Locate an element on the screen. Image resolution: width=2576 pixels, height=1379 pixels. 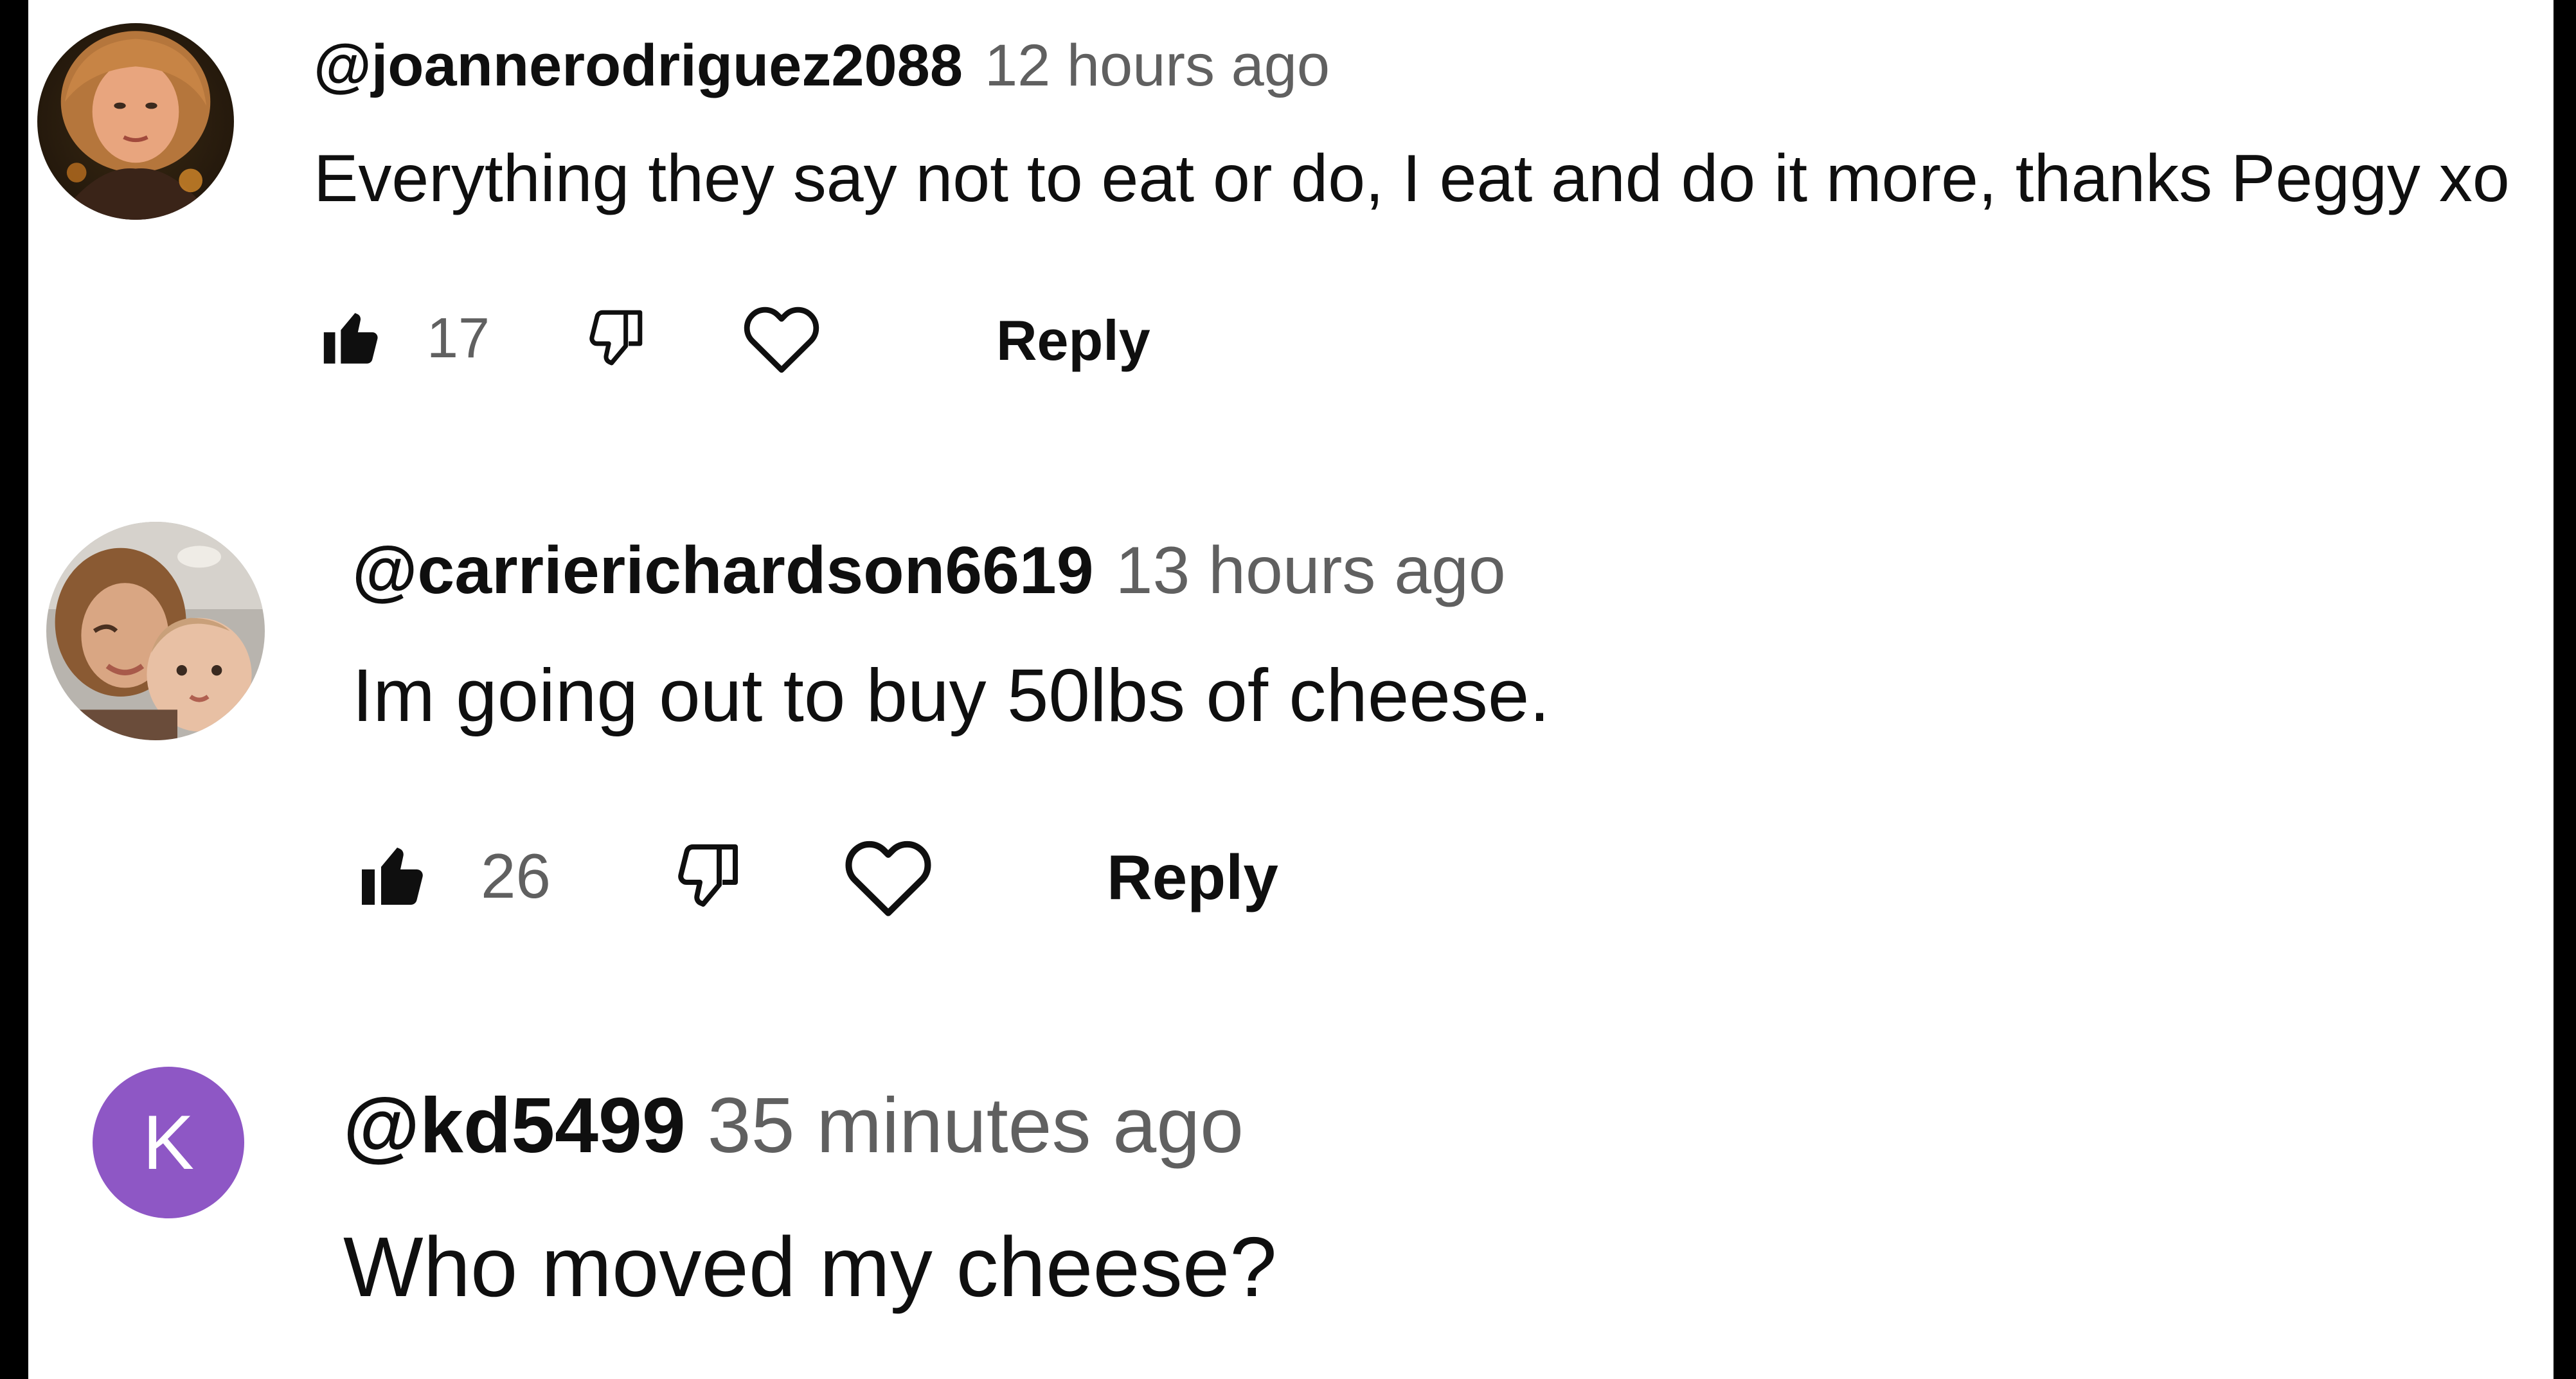
avatar: K is located at coordinates (168, 1142).